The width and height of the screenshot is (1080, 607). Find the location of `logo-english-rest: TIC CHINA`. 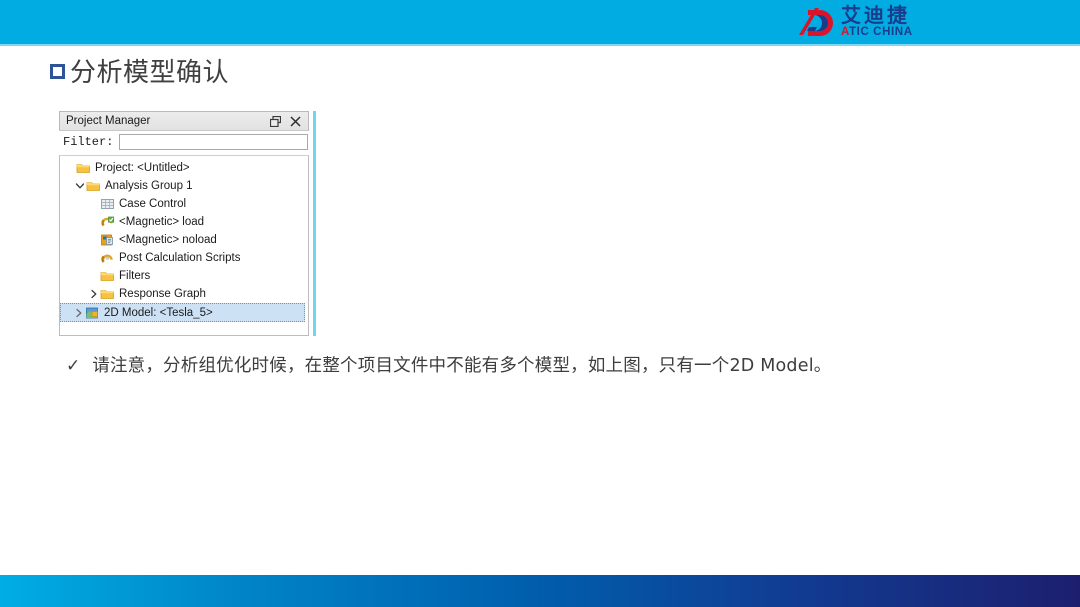

logo-english-rest: TIC CHINA is located at coordinates (881, 32).